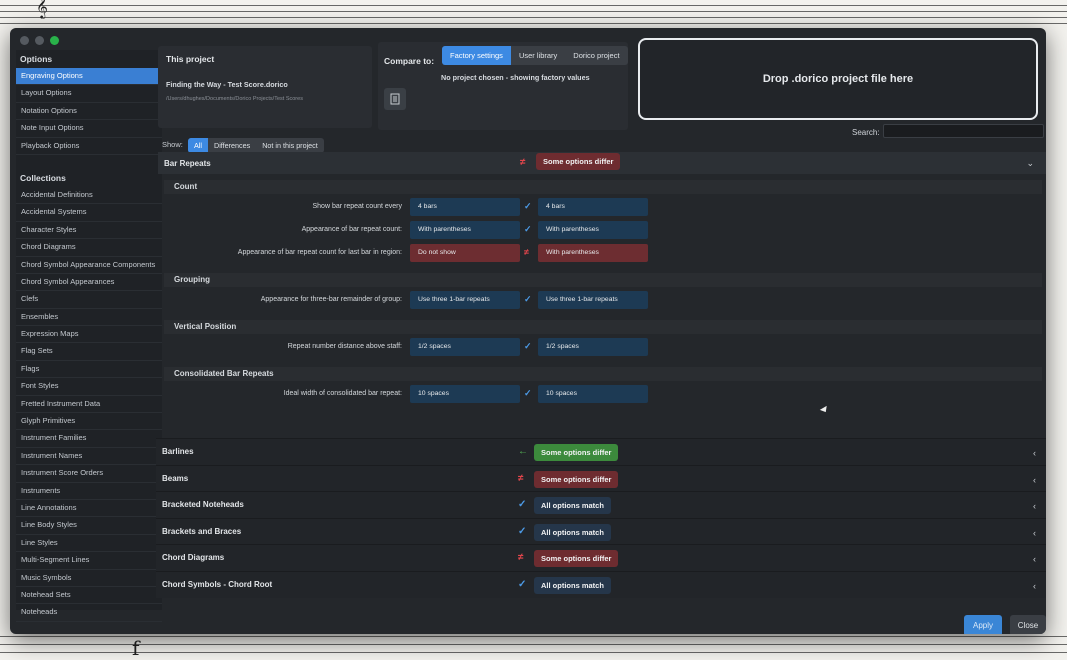 Image resolution: width=1067 pixels, height=660 pixels. Describe the element at coordinates (36, 59) in the screenshot. I see `sidebar-options-heading: Options` at that location.